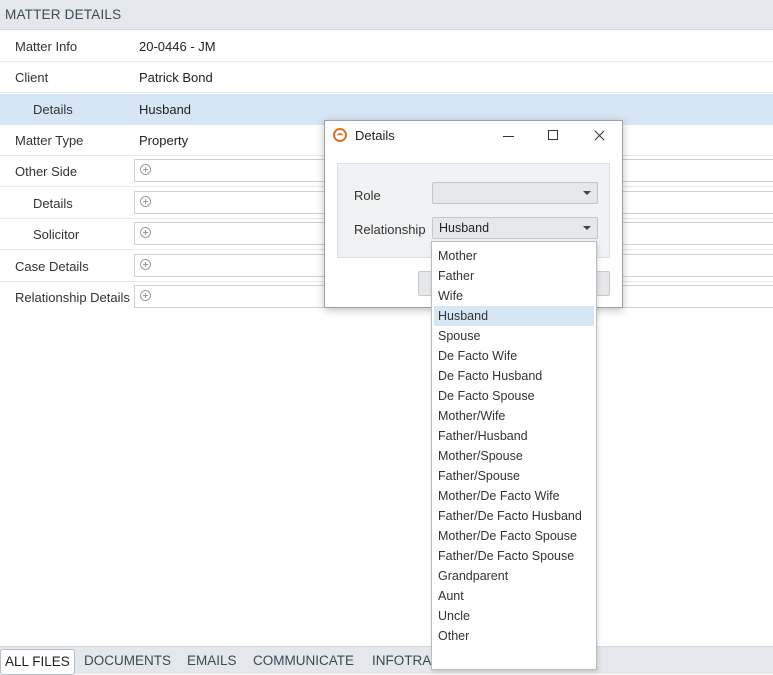 Image resolution: width=773 pixels, height=675 pixels. I want to click on row-label: Other Side, so click(46, 171).